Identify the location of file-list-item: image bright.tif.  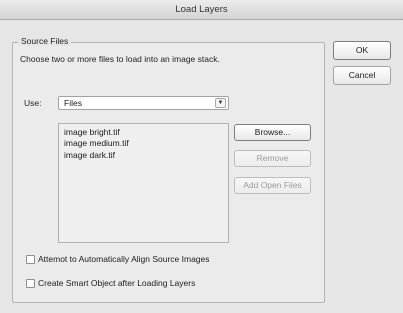
(143, 132).